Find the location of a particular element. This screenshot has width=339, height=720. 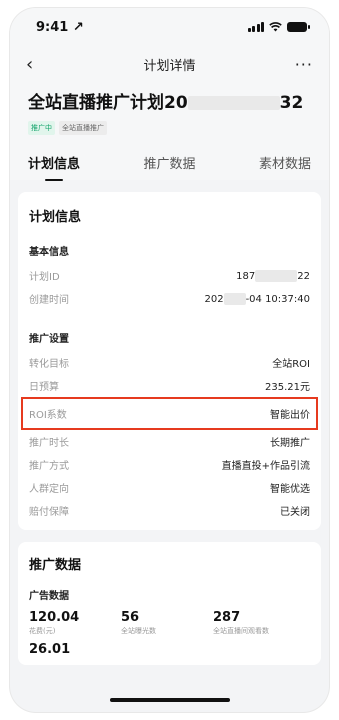

wifi-icon is located at coordinates (275, 27).